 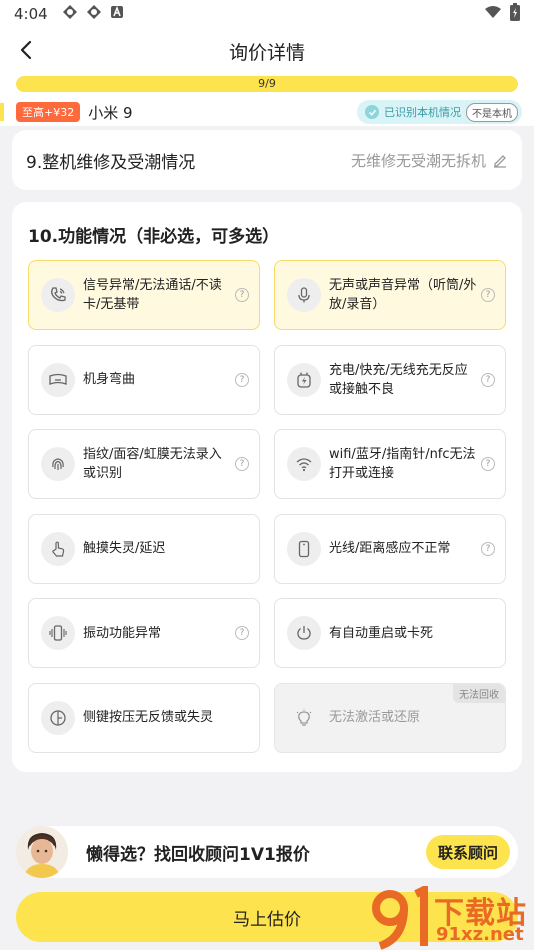 What do you see at coordinates (398, 379) in the screenshot?
I see `option-label: 充电/快充/无线充无反应或接触不良` at bounding box center [398, 379].